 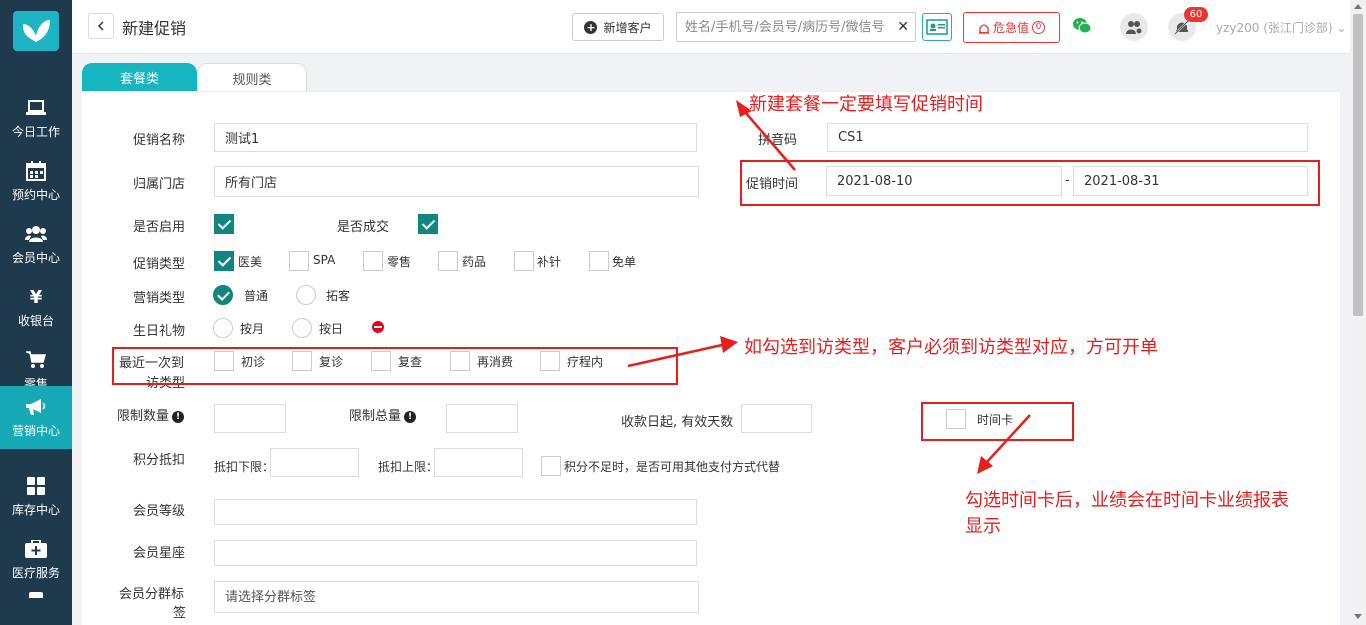 What do you see at coordinates (624, 262) in the screenshot?
I see `promo-type-option: 免单` at bounding box center [624, 262].